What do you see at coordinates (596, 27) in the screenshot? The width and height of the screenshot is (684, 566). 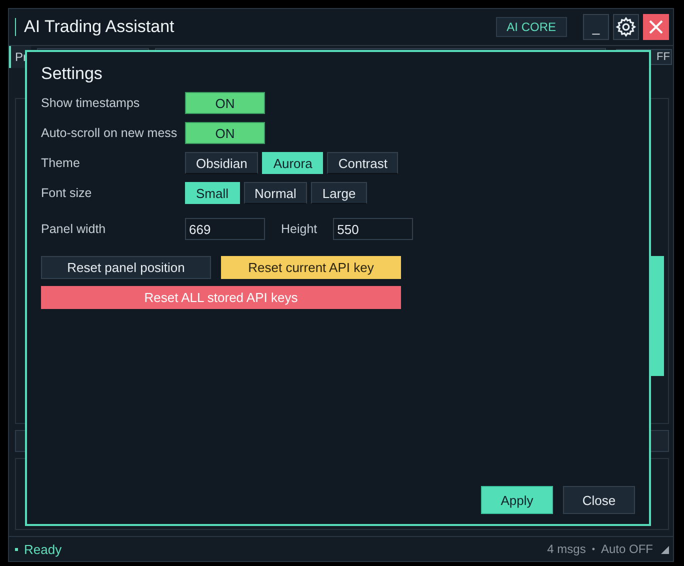 I see `minimize-button: _` at bounding box center [596, 27].